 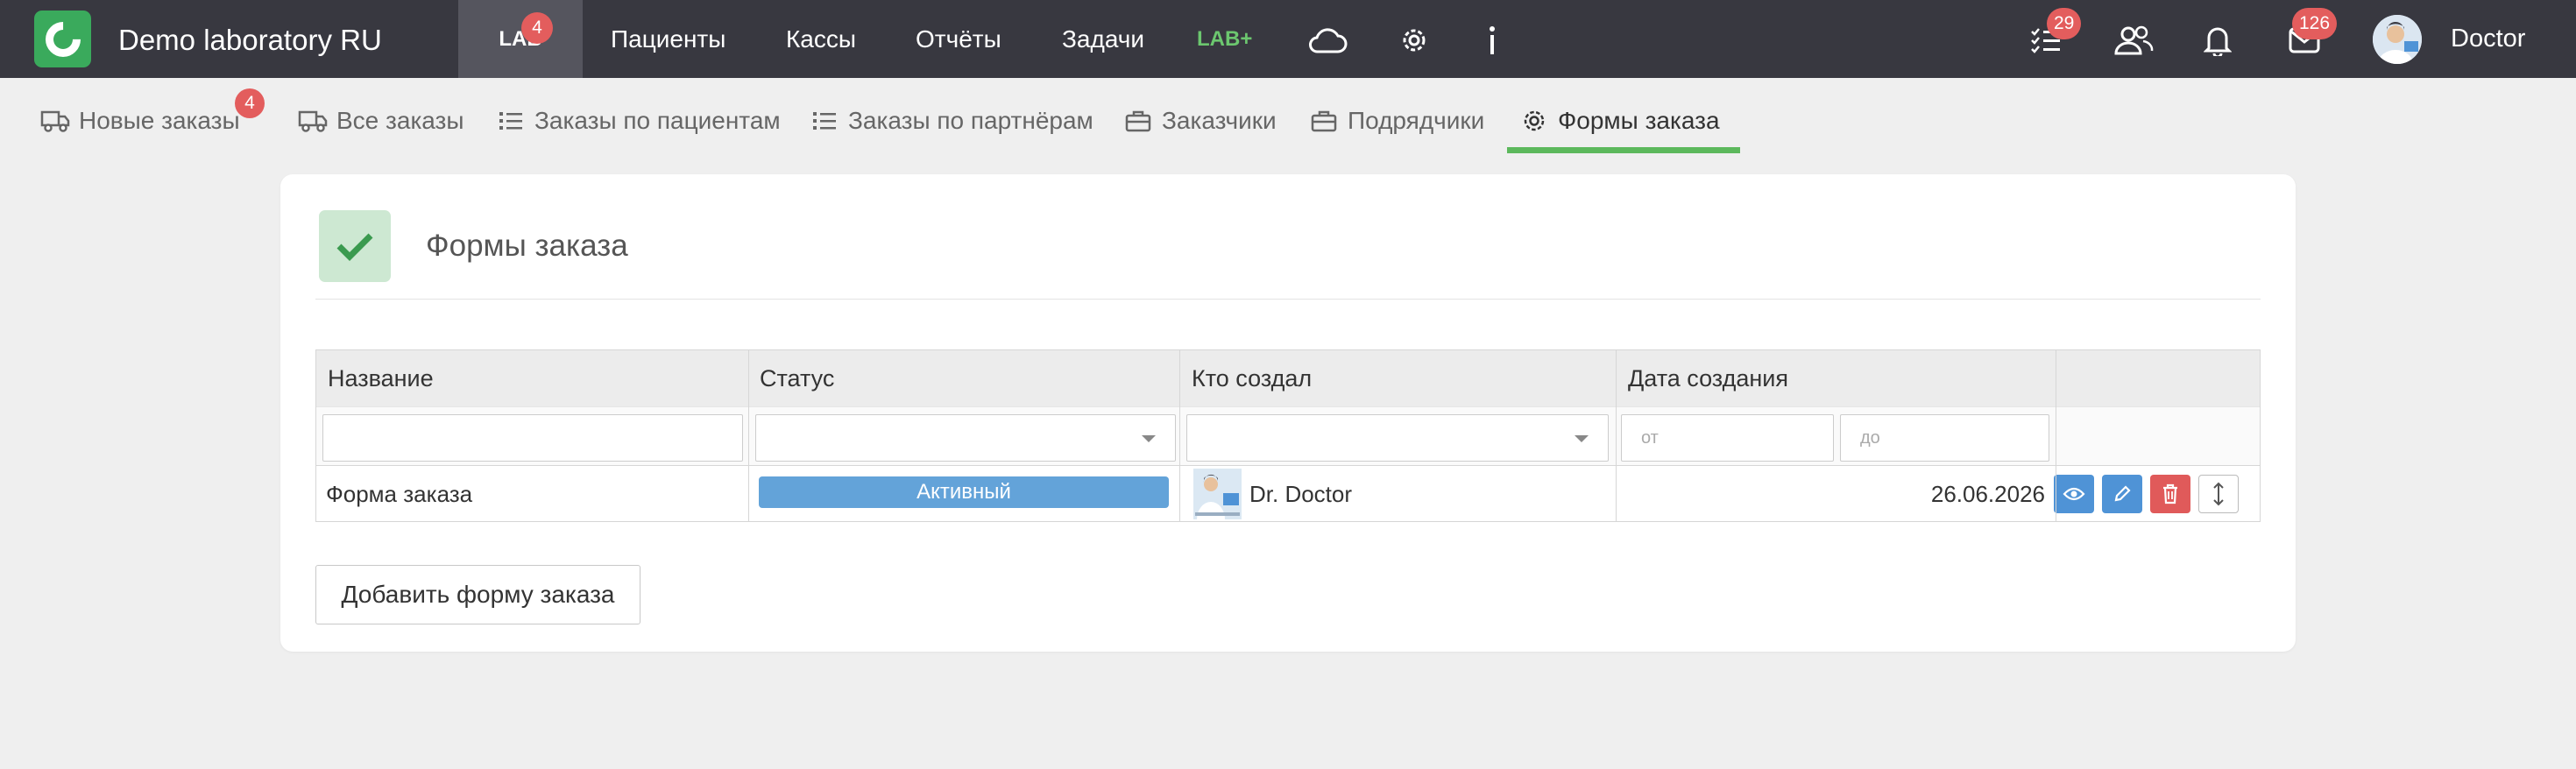 What do you see at coordinates (797, 378) in the screenshot?
I see `column-header-status: Статус` at bounding box center [797, 378].